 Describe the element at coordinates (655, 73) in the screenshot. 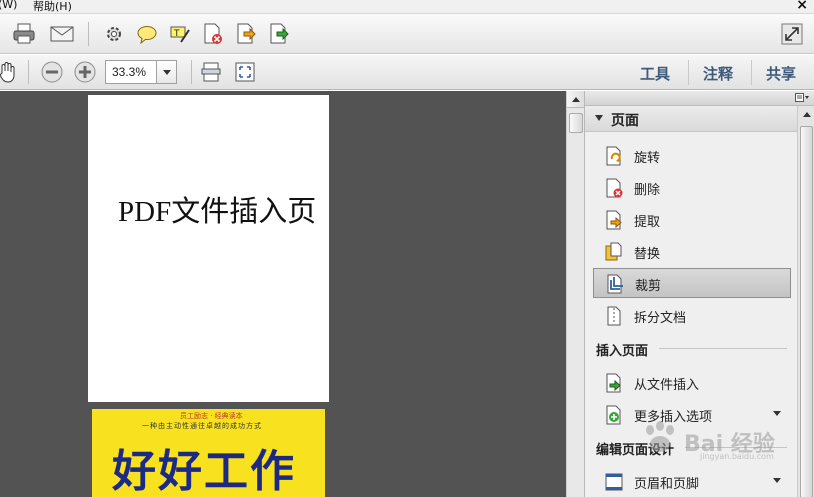

I see `tools-link: 工具` at that location.